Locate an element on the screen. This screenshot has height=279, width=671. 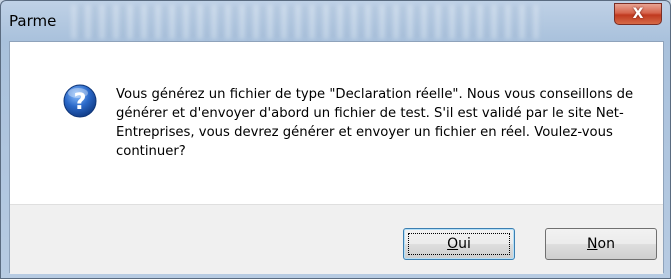
no-button: Non is located at coordinates (601, 244).